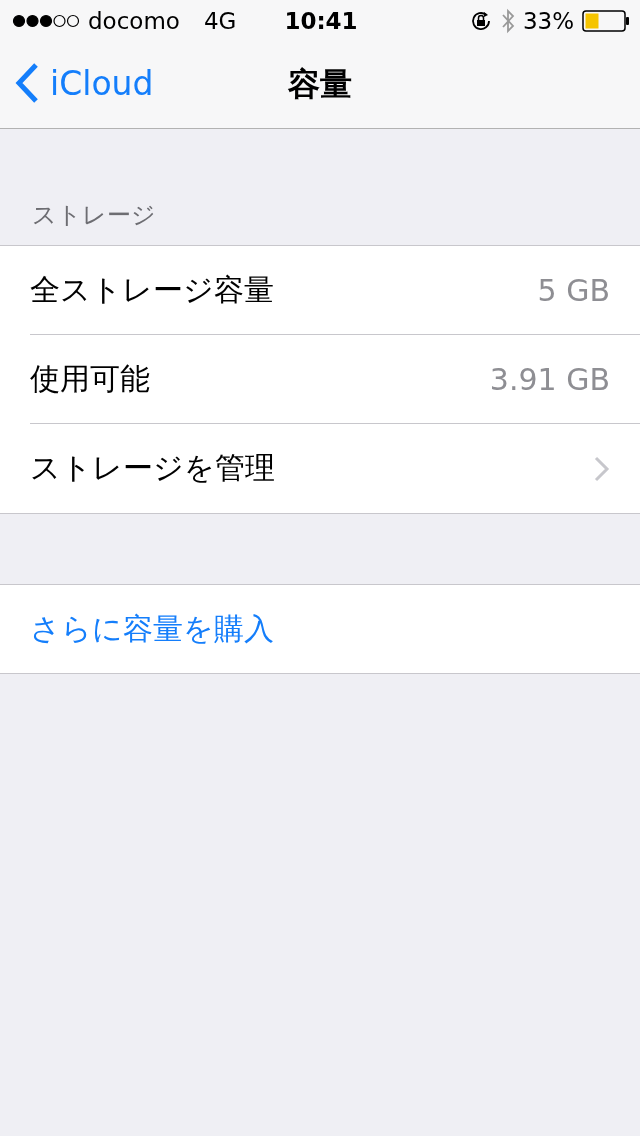 The width and height of the screenshot is (640, 1136). I want to click on chevron-left-icon, so click(27, 83).